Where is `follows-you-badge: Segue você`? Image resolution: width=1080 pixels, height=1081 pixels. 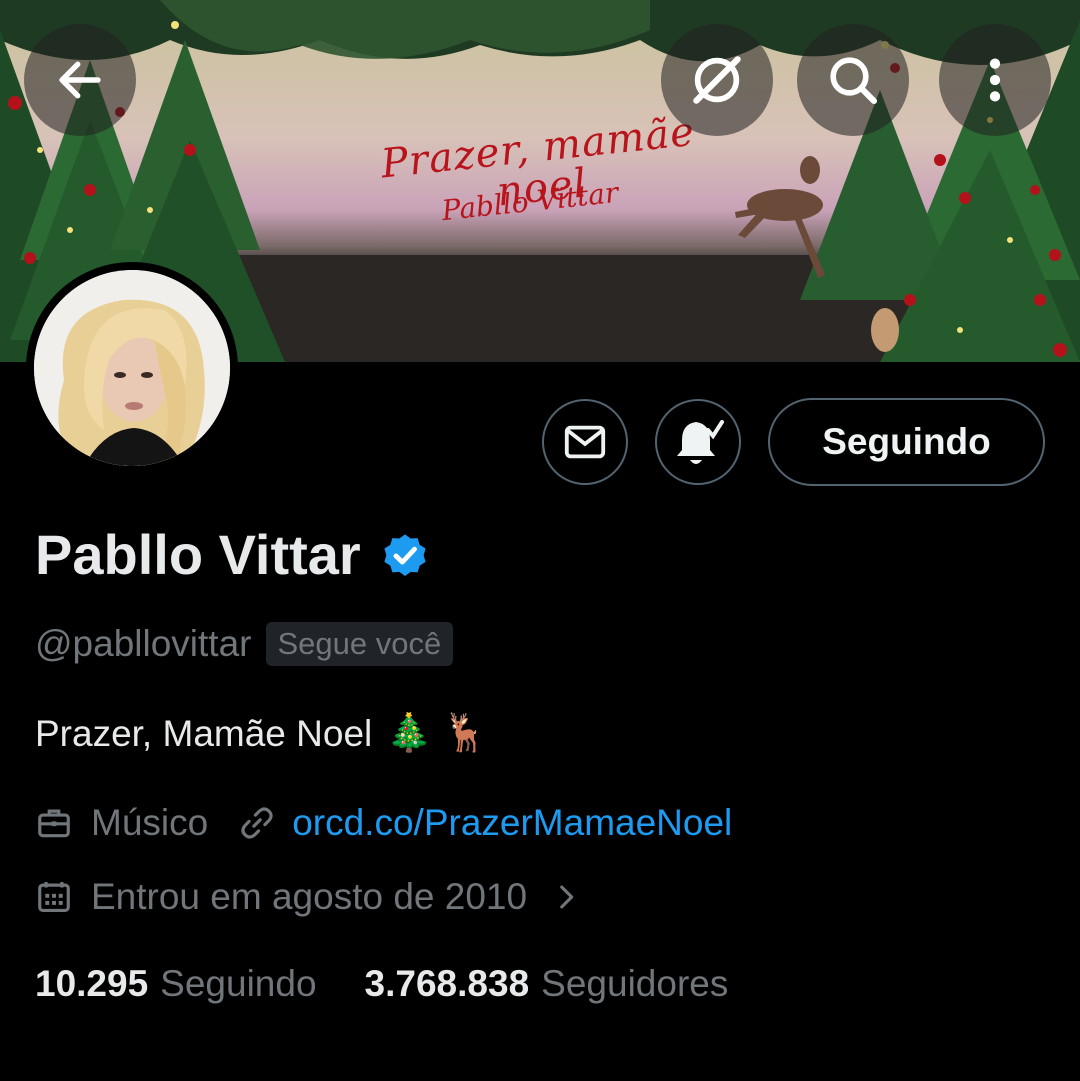 follows-you-badge: Segue você is located at coordinates (359, 644).